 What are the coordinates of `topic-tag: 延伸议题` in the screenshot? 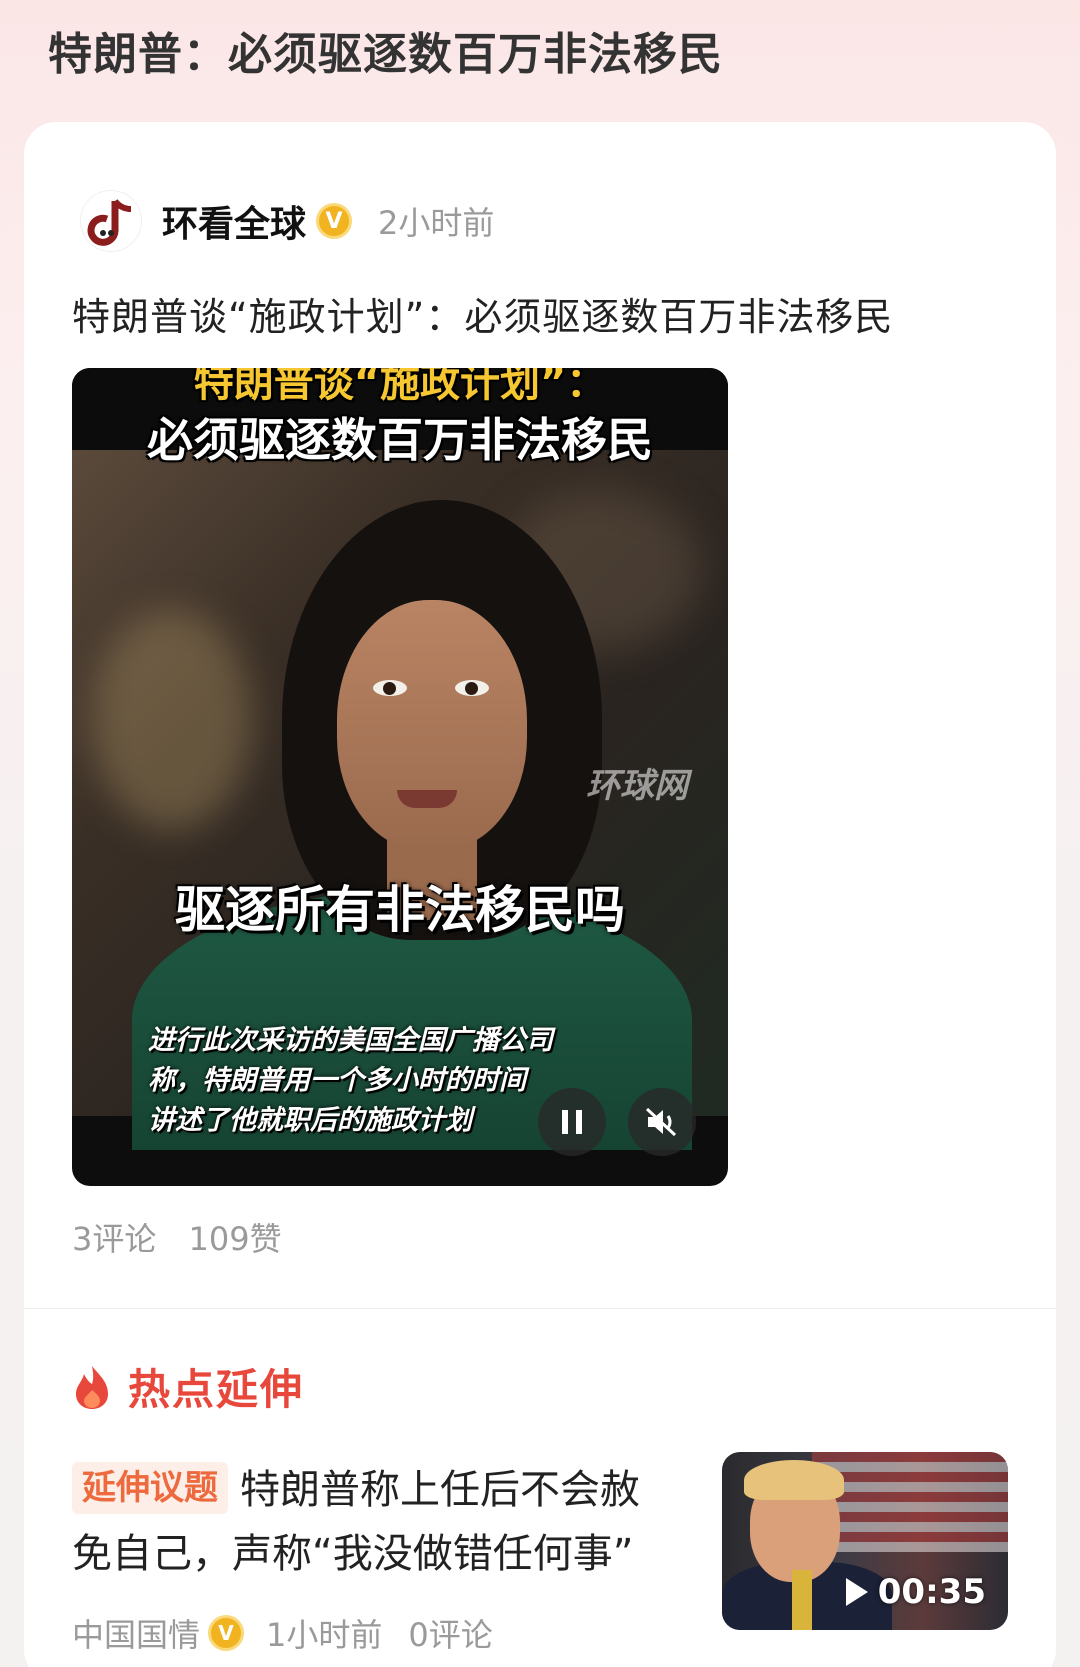 It's located at (150, 1488).